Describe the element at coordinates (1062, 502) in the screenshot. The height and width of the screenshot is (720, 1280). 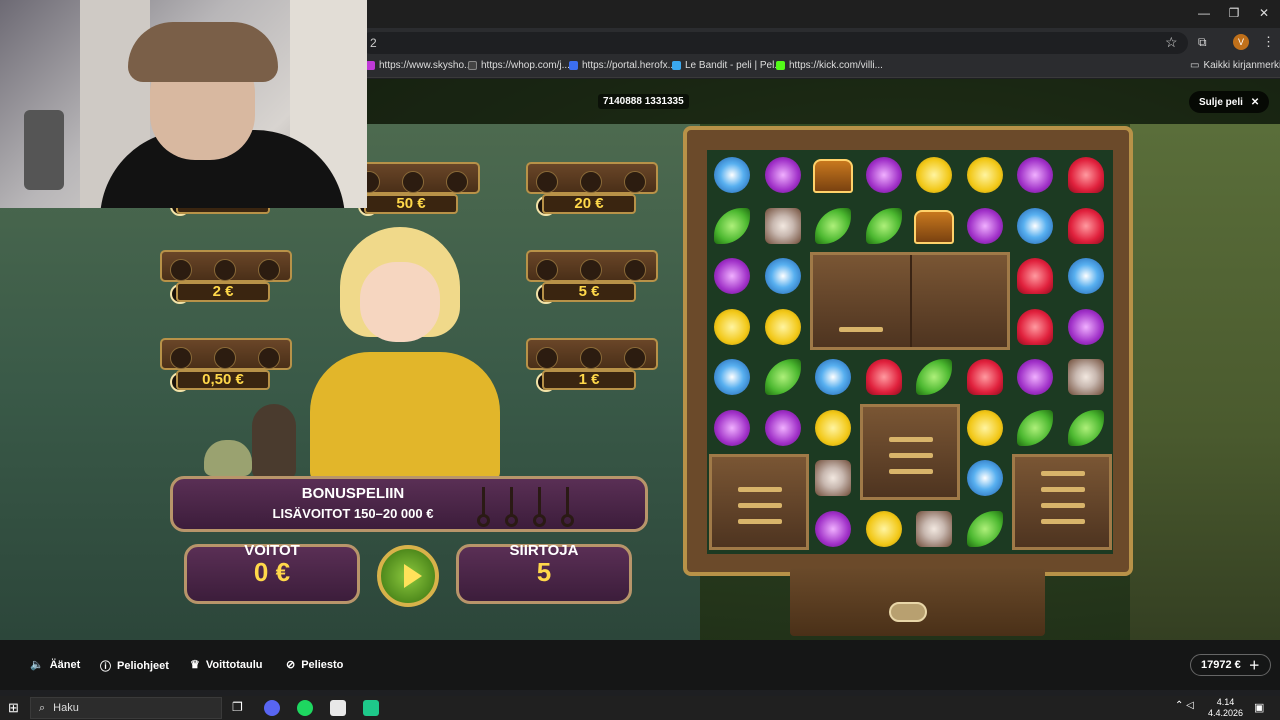
I see `locked-cabinet` at that location.